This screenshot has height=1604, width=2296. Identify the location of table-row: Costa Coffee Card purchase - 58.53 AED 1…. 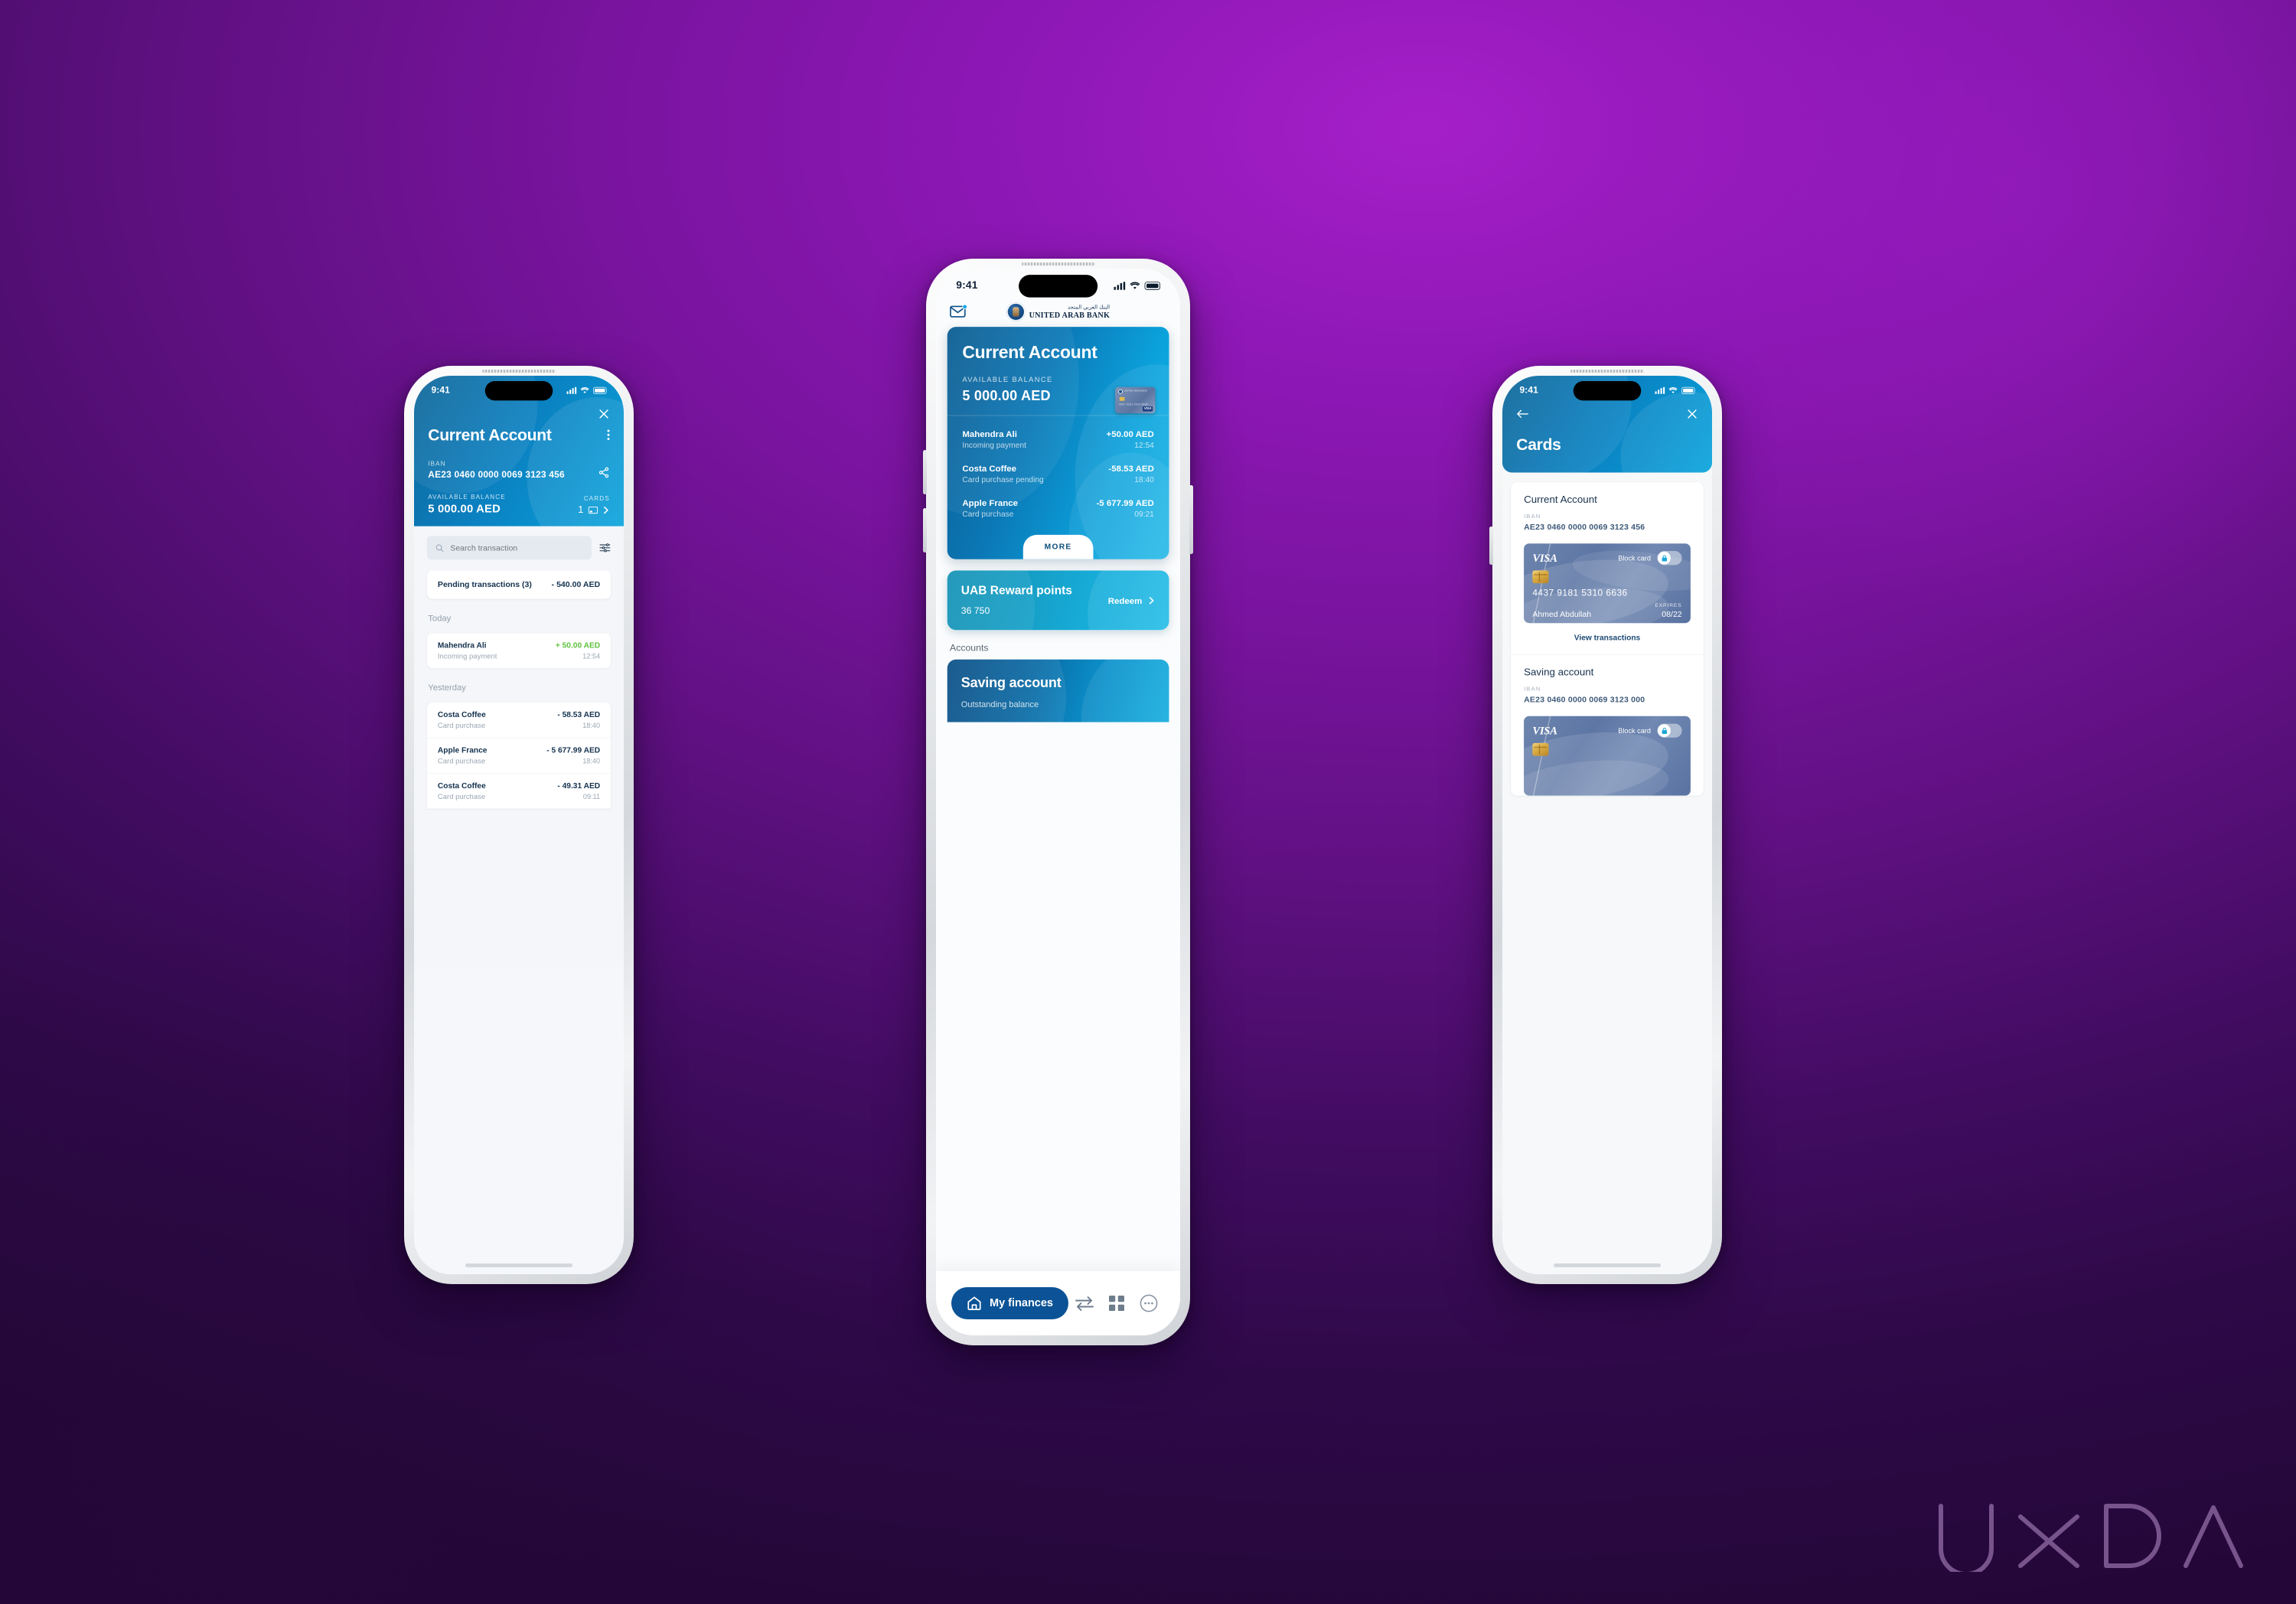
(519, 721).